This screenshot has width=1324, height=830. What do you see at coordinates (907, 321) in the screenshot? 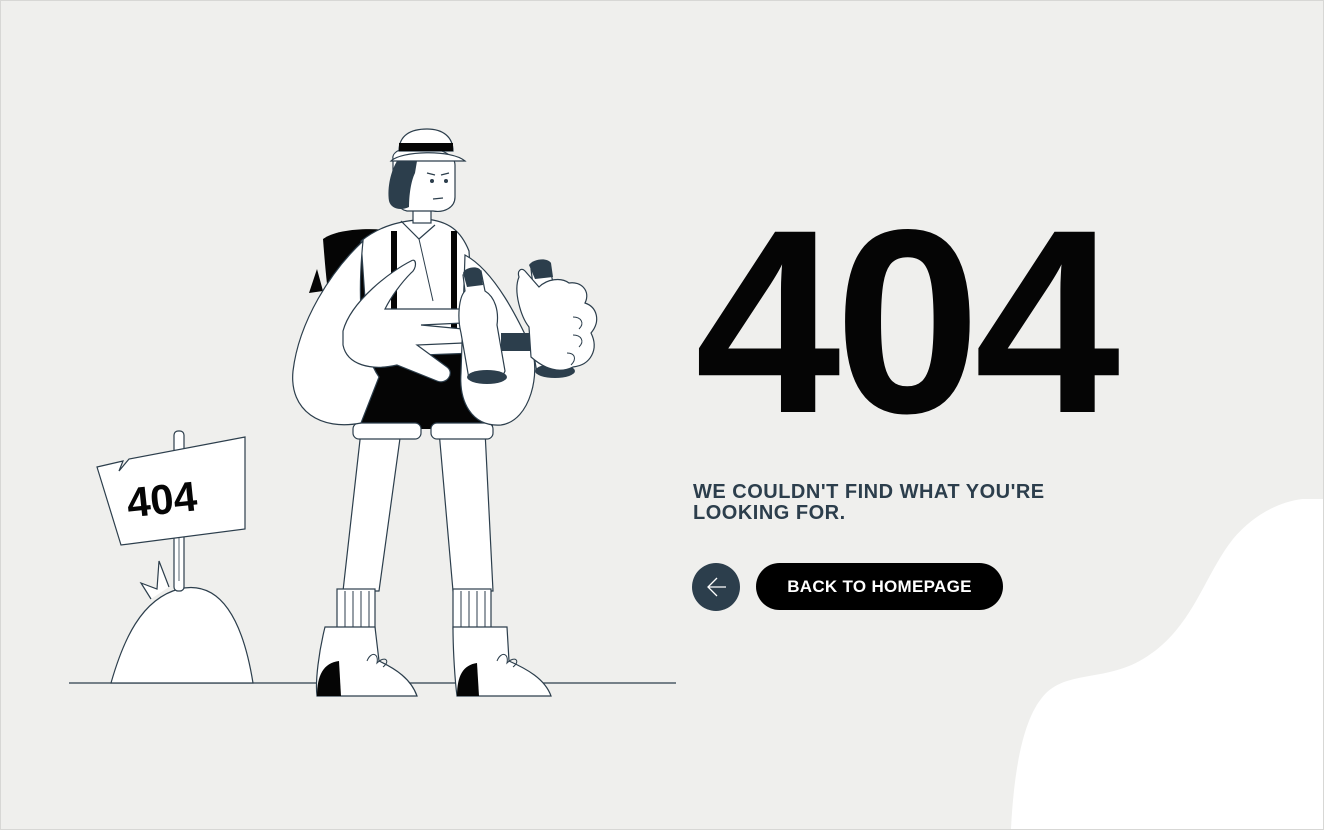
I see `error-code-heading: 404` at bounding box center [907, 321].